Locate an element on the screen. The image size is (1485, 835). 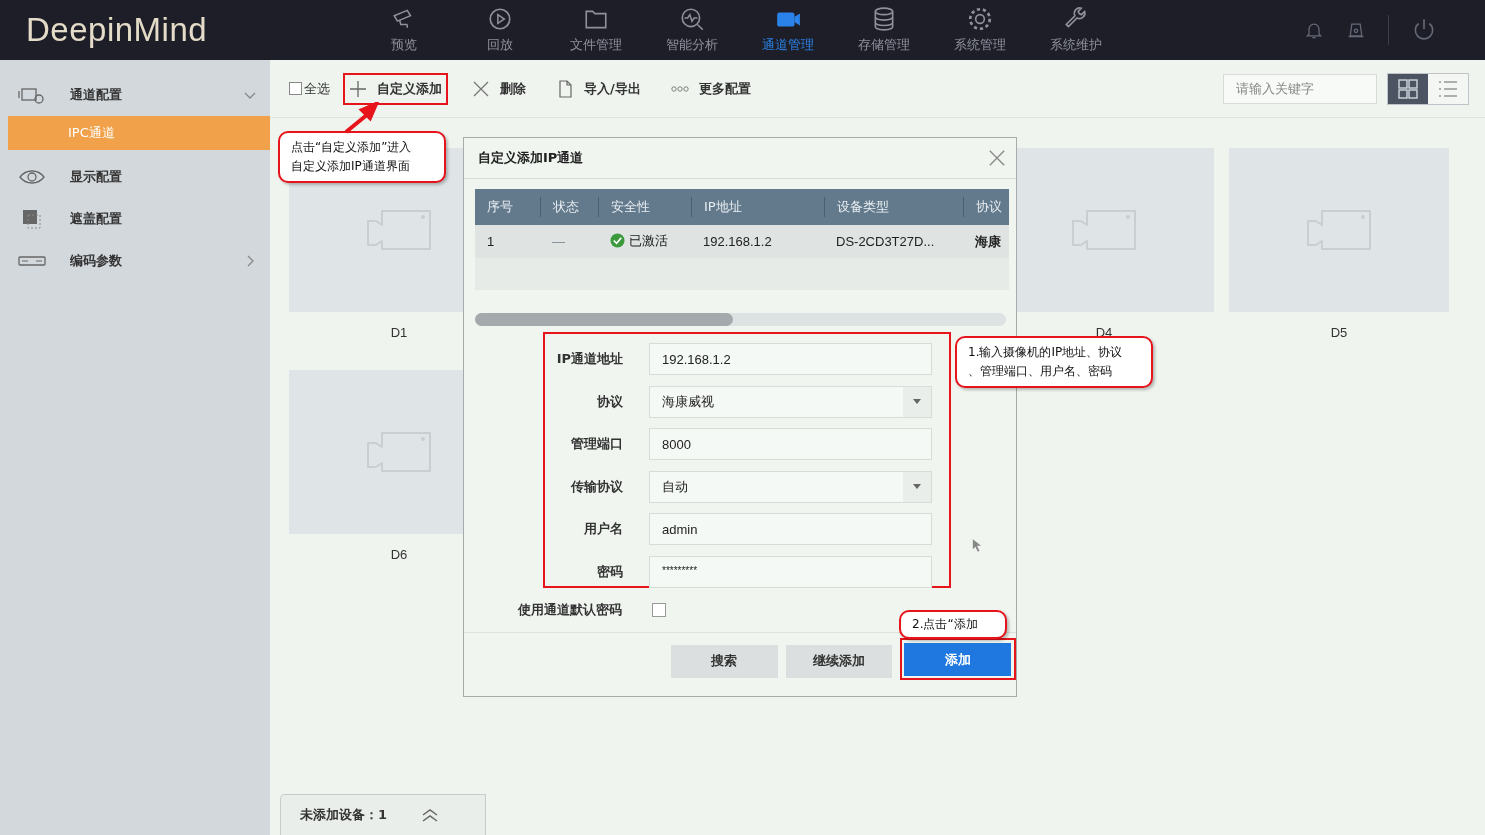
field-label: 传输协议 is located at coordinates (596, 486).